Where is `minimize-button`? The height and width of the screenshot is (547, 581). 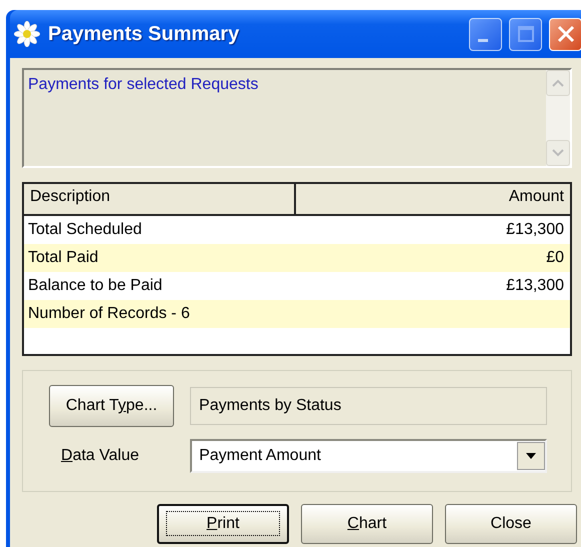
minimize-button is located at coordinates (485, 34).